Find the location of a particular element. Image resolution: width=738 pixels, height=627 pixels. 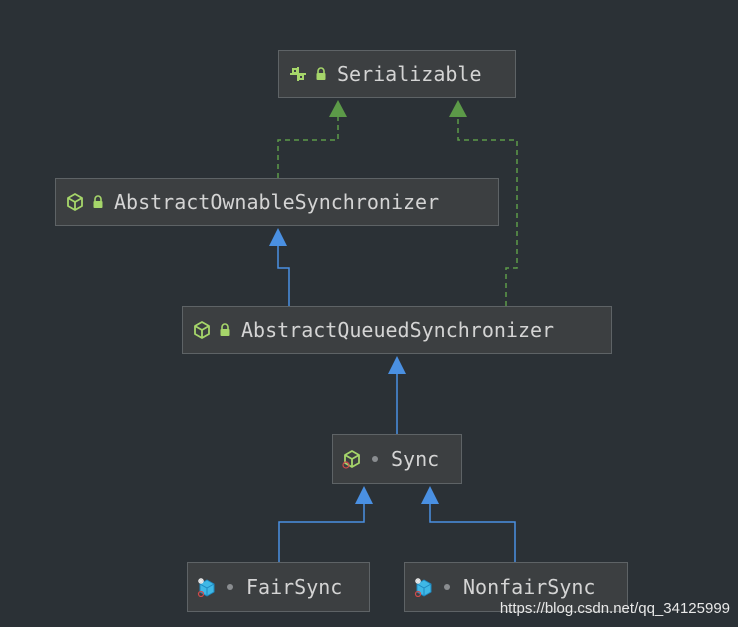

edge-fairsync-extends-sync is located at coordinates (325, 524).